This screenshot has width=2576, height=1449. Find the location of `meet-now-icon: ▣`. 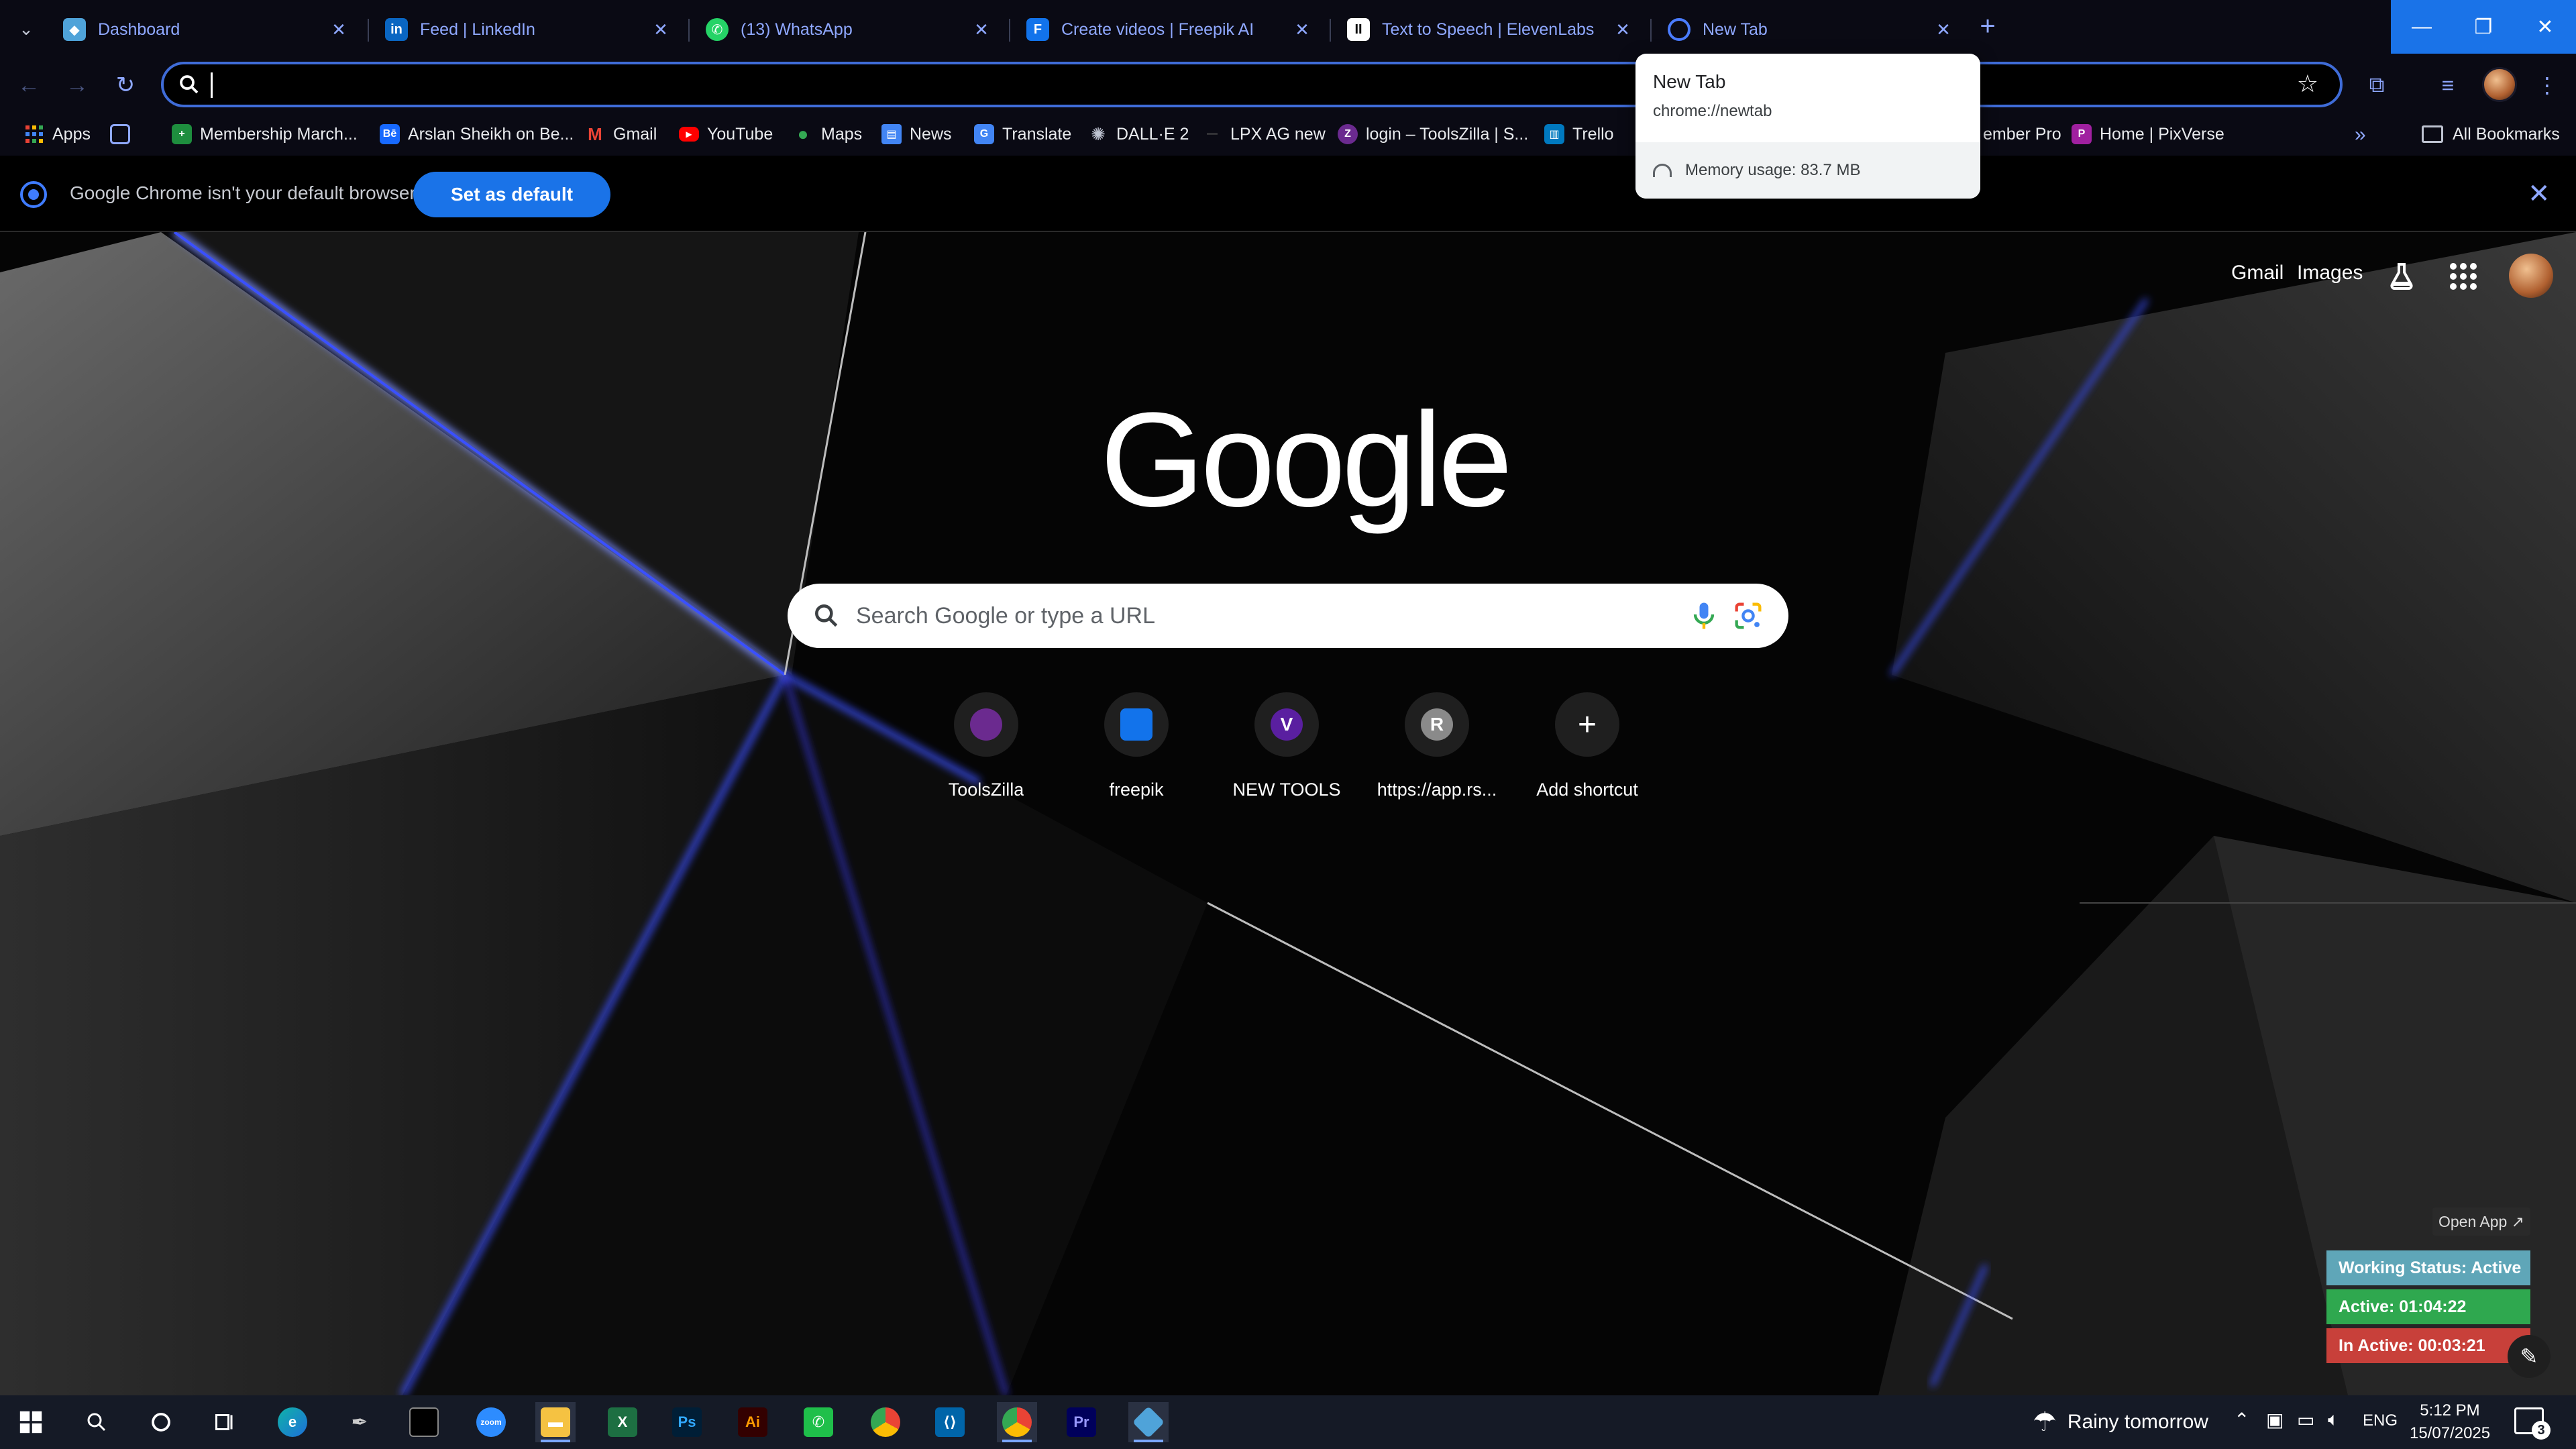

meet-now-icon: ▣ is located at coordinates (2275, 1420).